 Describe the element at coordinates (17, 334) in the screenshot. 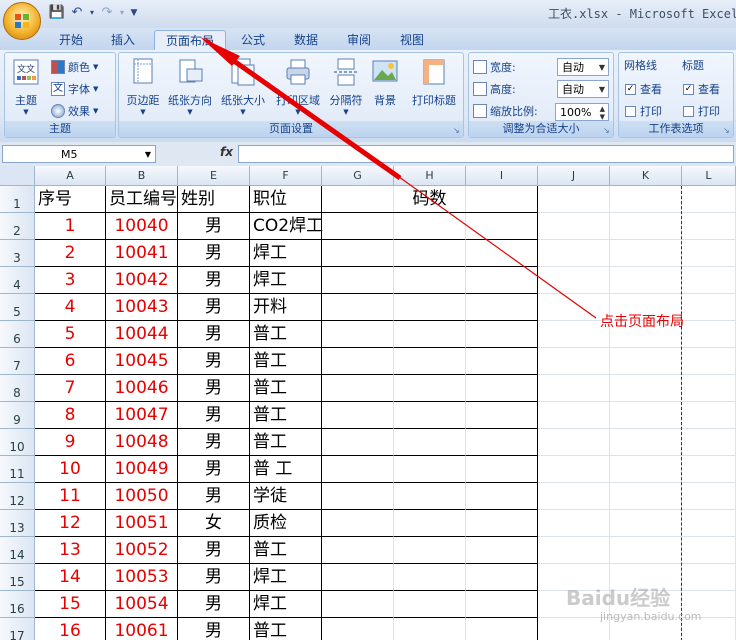

I see `row-header: 6` at that location.